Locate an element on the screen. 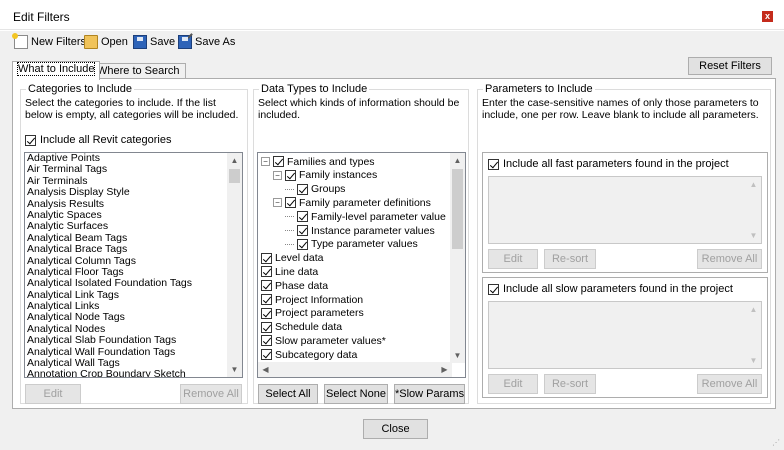  tree-item-label: Level data is located at coordinates (299, 258).